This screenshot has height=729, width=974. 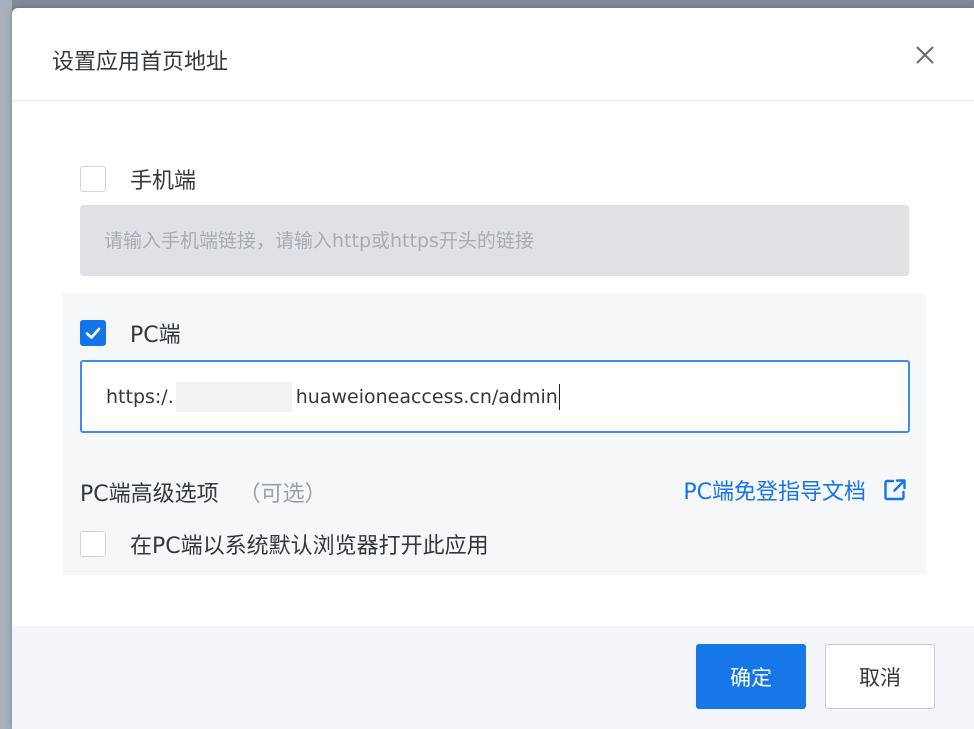 I want to click on pc-checkbox, so click(x=93, y=333).